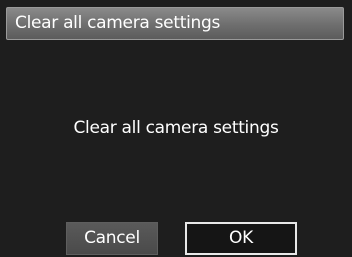 This screenshot has width=352, height=257. Describe the element at coordinates (112, 238) in the screenshot. I see `cancel-button: Cancel` at that location.